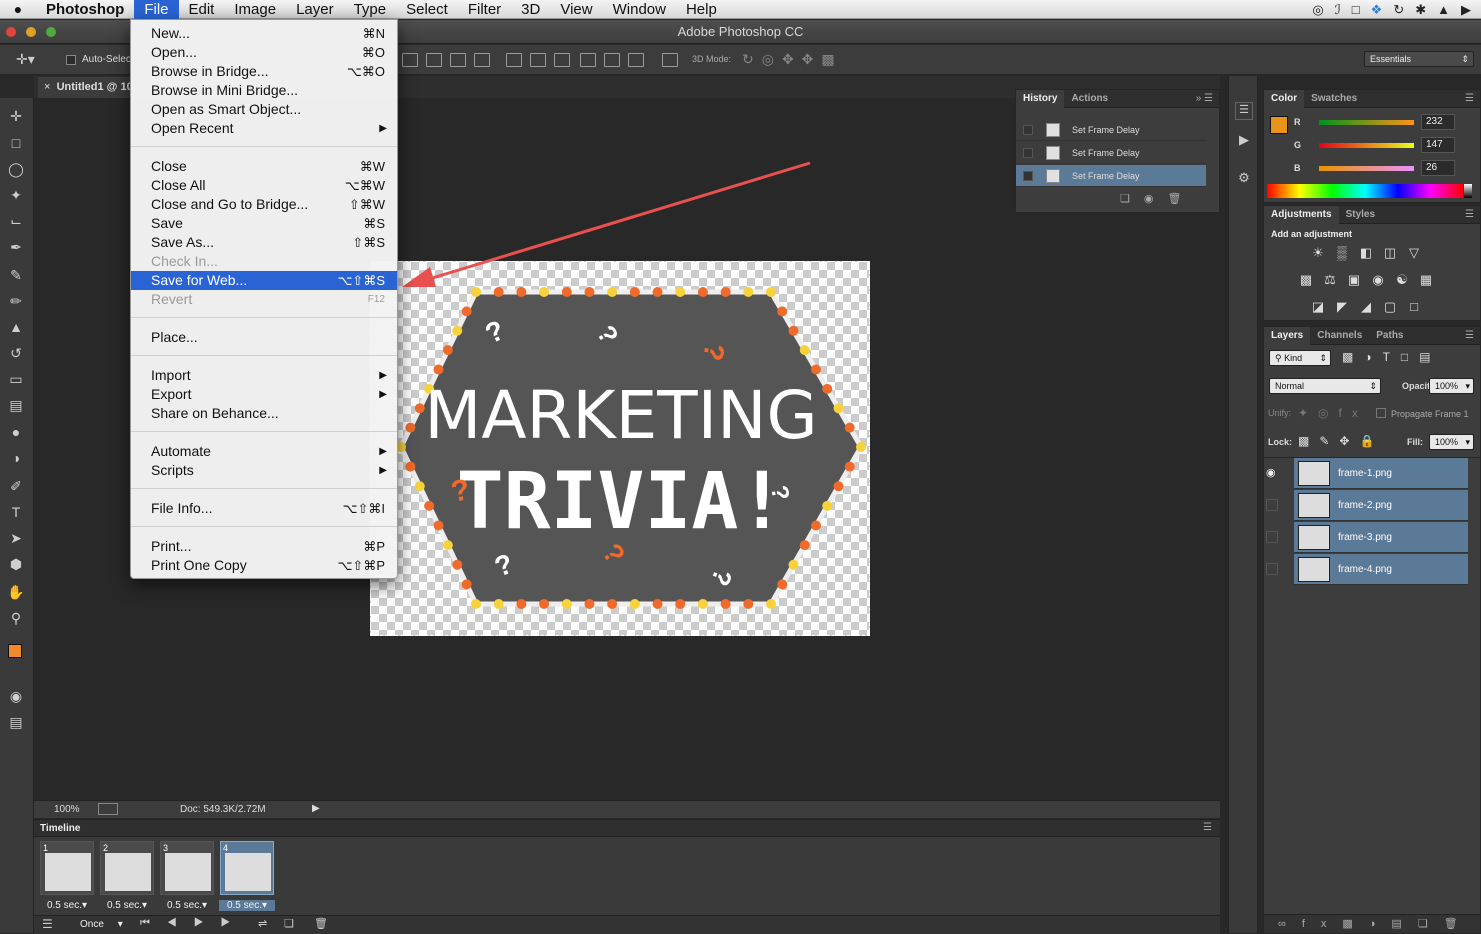 The height and width of the screenshot is (934, 1481). What do you see at coordinates (1378, 280) in the screenshot?
I see `photo-filter-icon: ◉` at bounding box center [1378, 280].